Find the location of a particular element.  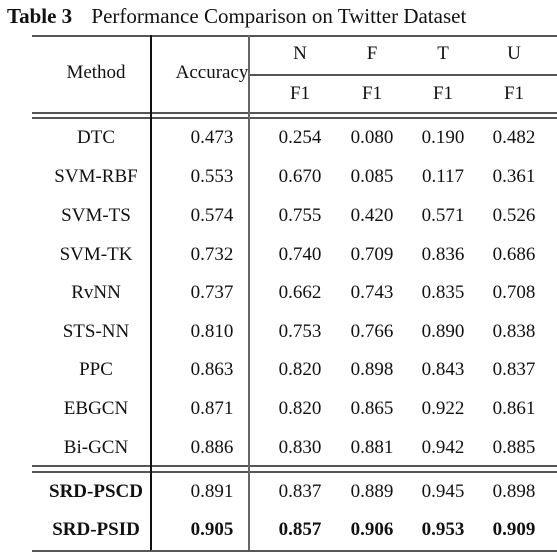

row-f1-value: 0.945 is located at coordinates (443, 491).